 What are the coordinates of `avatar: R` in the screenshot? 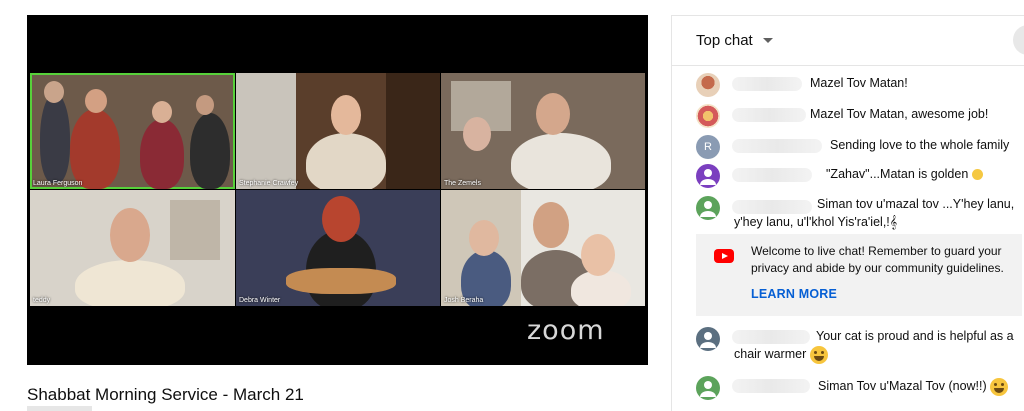 It's located at (708, 147).